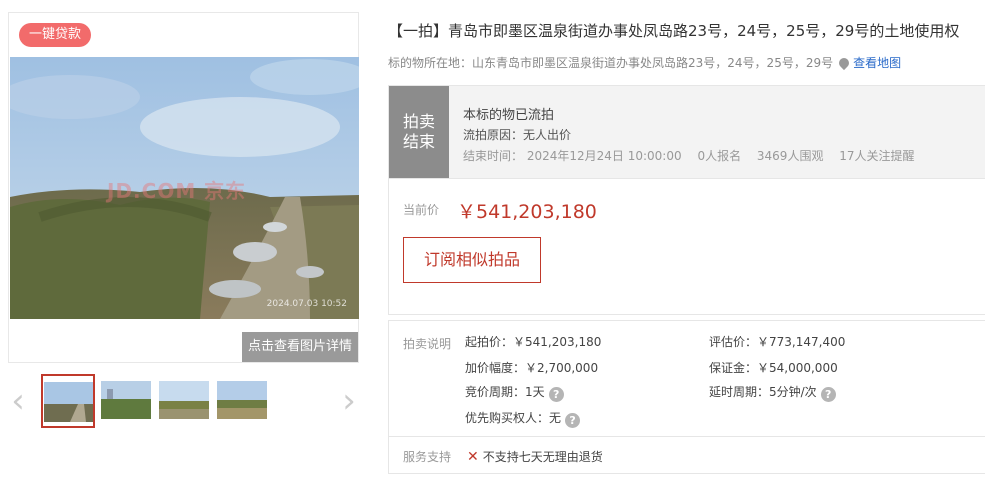 The image size is (985, 484). What do you see at coordinates (55, 35) in the screenshot?
I see `loan-badge: 一键贷款` at bounding box center [55, 35].